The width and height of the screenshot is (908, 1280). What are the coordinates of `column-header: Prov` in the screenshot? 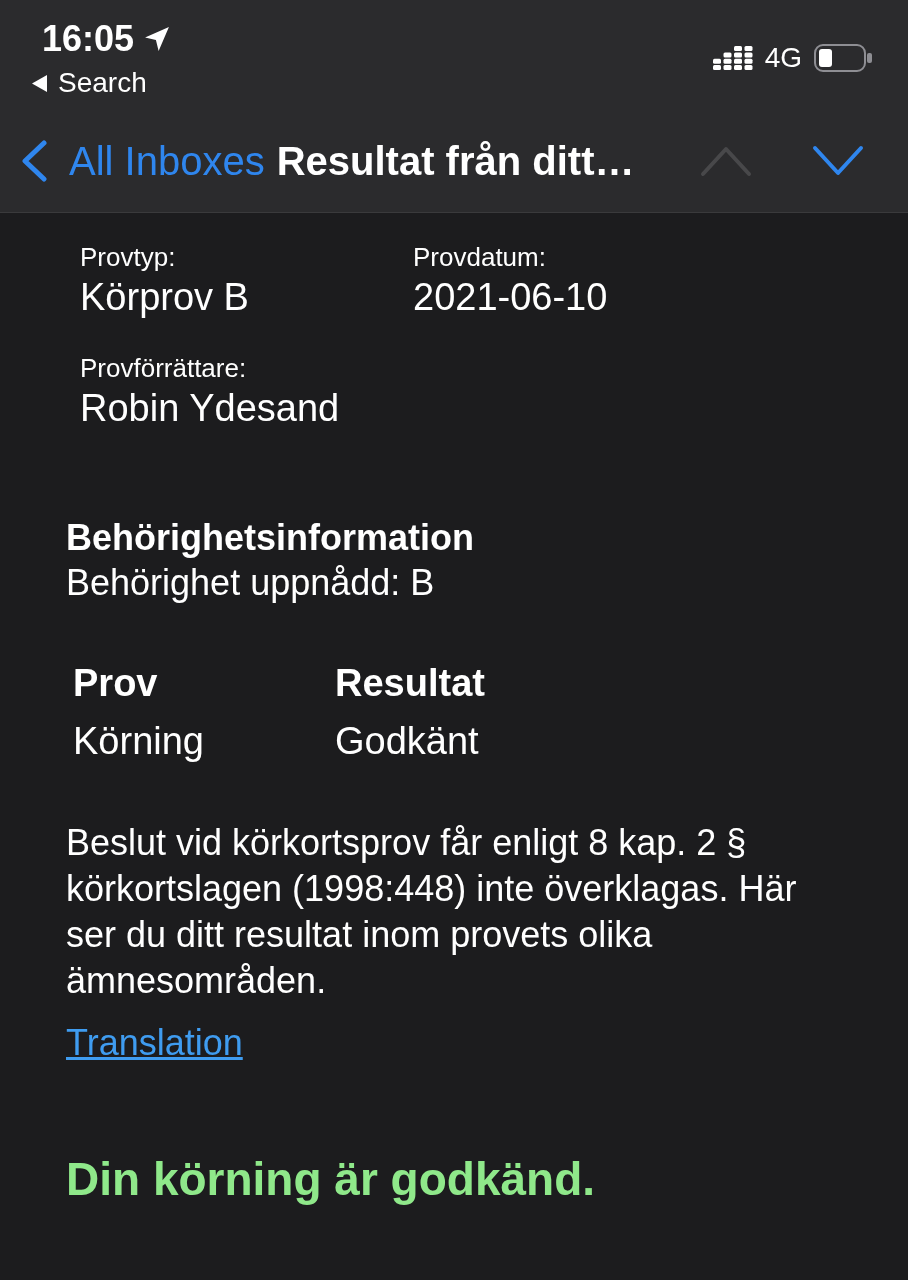 It's located at (116, 683).